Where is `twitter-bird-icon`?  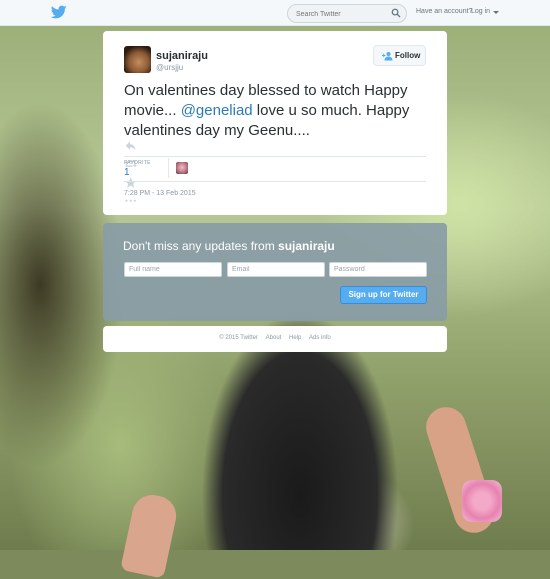 twitter-bird-icon is located at coordinates (59, 12).